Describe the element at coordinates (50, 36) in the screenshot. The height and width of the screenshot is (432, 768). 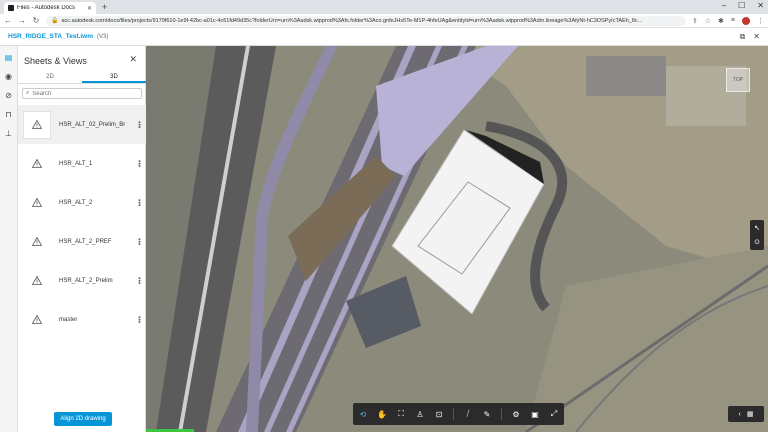
I see `file-name: HSR_RIDGE_STA_Test.iwm` at that location.